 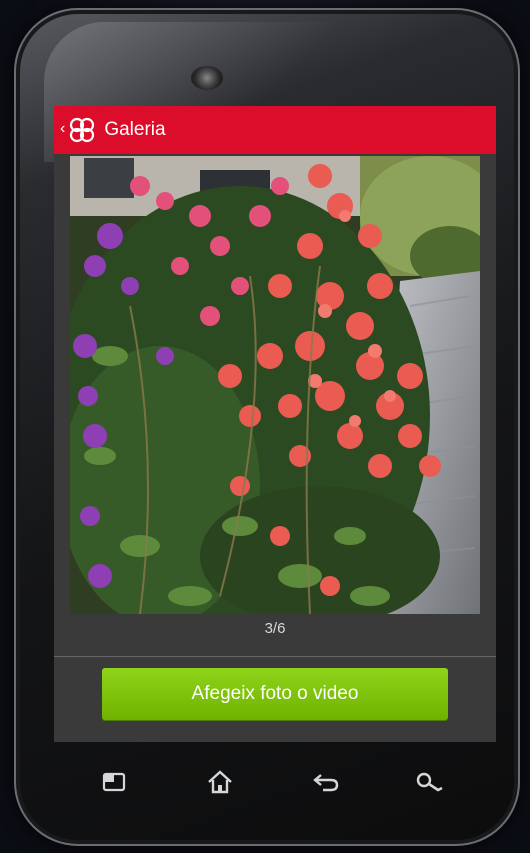 I want to click on back-key, so click(x=326, y=782).